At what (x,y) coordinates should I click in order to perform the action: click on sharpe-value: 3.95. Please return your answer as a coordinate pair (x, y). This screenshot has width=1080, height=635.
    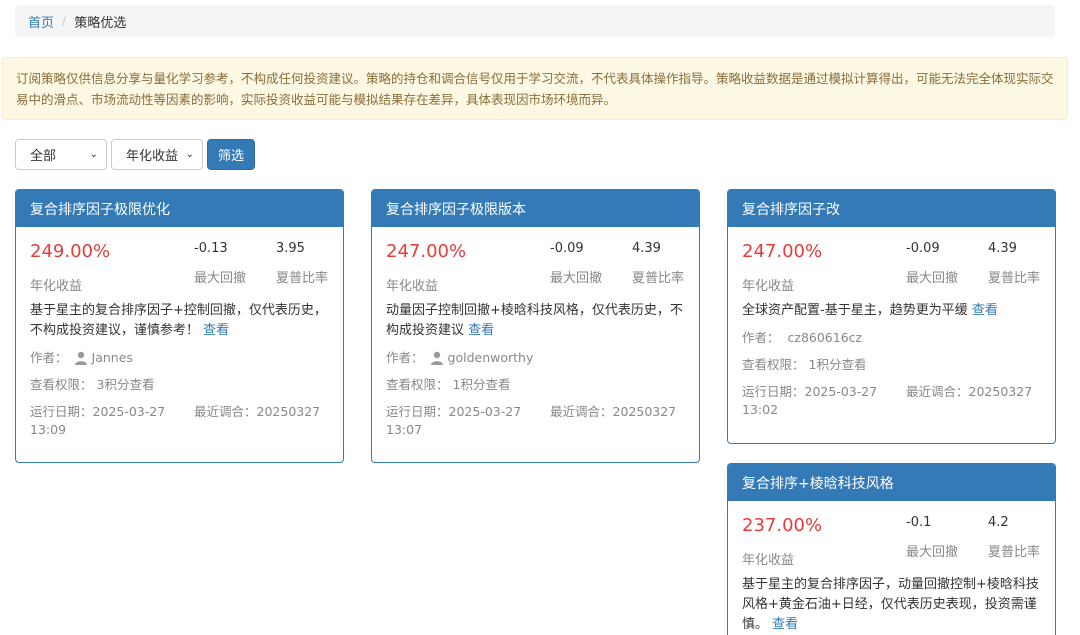
    Looking at the image, I should click on (290, 248).